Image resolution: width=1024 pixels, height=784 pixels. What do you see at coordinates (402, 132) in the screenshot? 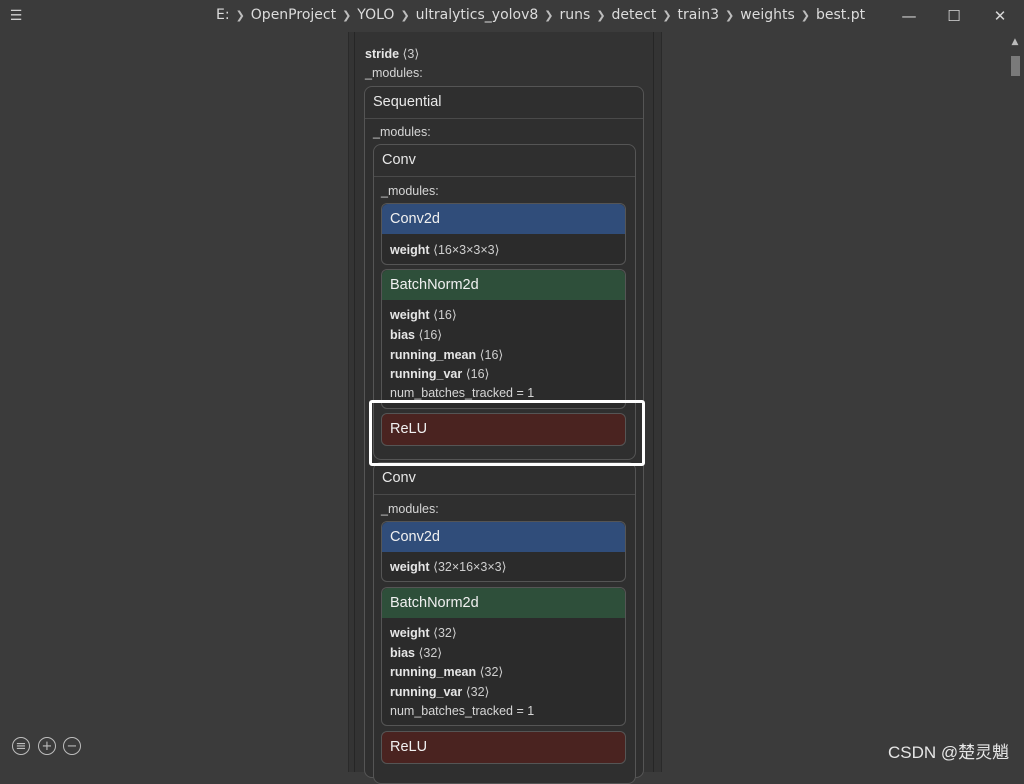
I see `sequential-modules-label: _modules:` at bounding box center [402, 132].